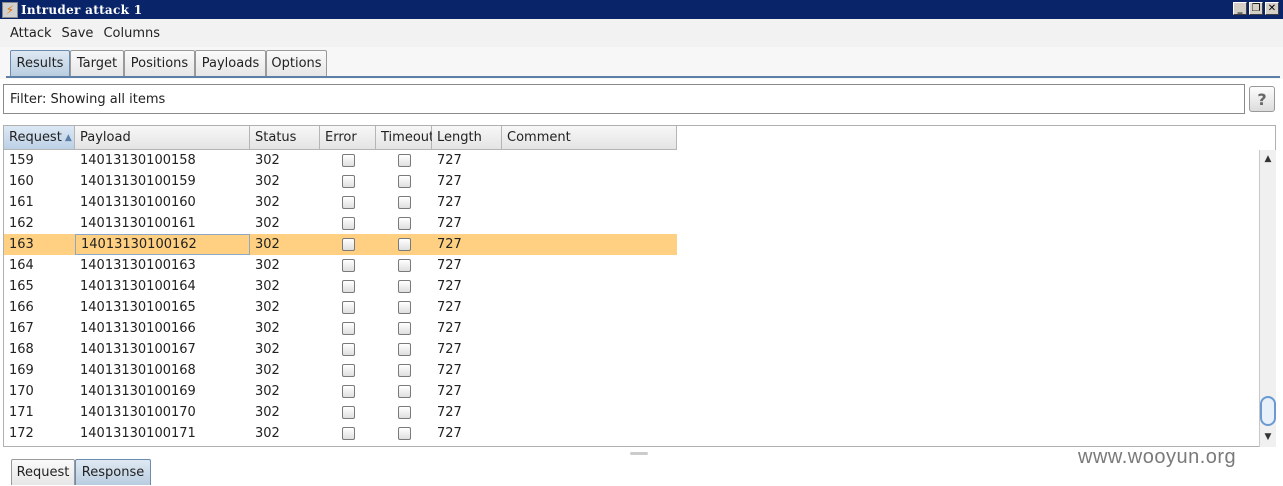  What do you see at coordinates (340, 433) in the screenshot?
I see `table-row: 172 14013130100171 302 727` at bounding box center [340, 433].